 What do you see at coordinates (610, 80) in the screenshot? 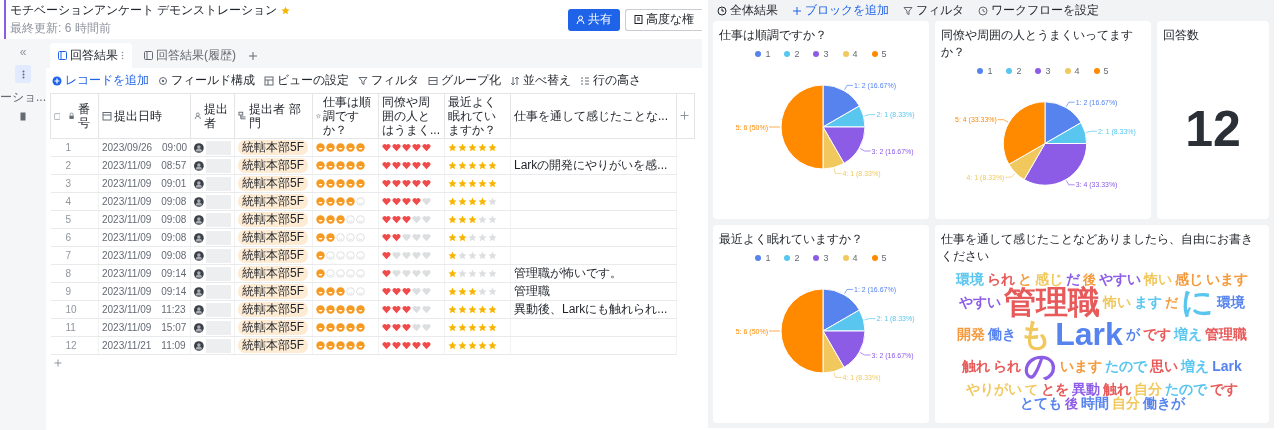
I see `toolbar-button: 行の高さ` at bounding box center [610, 80].